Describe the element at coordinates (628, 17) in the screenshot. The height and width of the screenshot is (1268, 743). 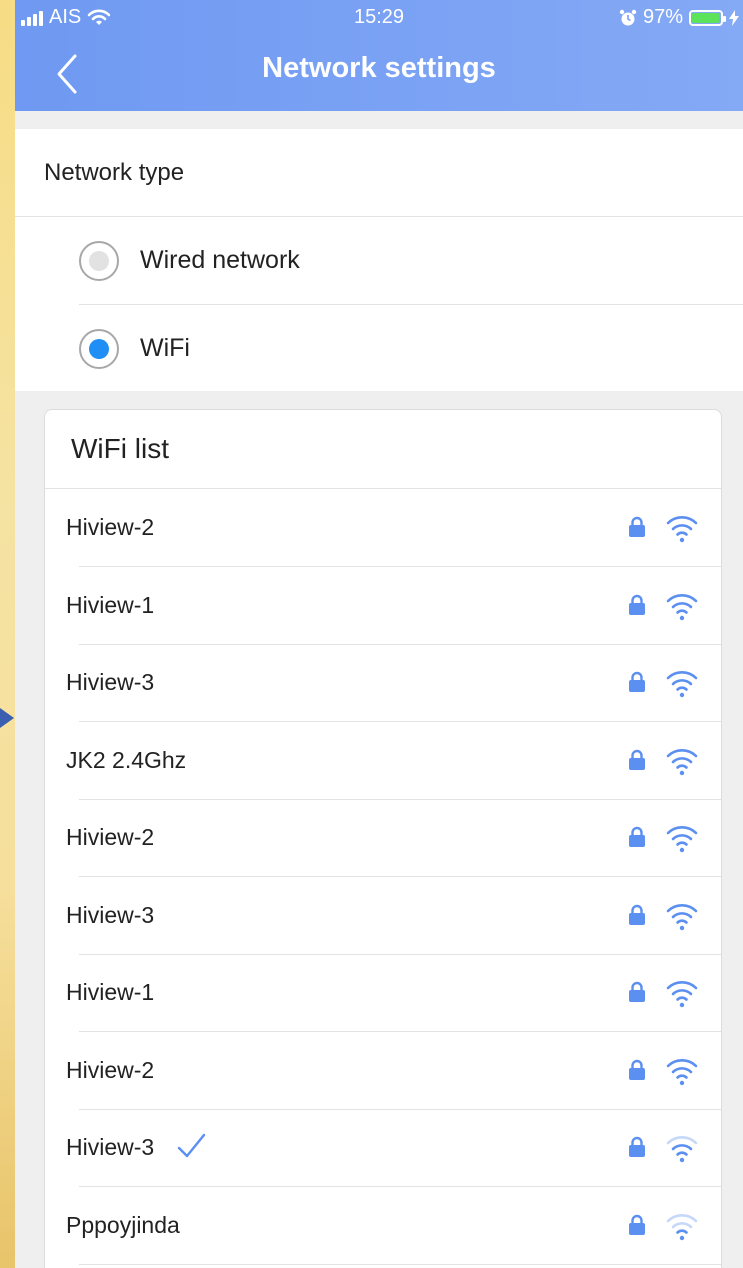
I see `alarm-icon` at that location.